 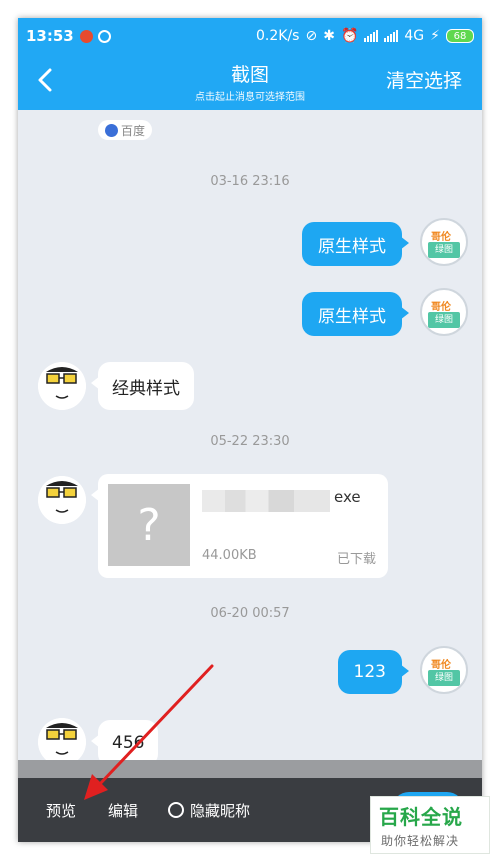 I want to click on file-extension: exe, so click(x=347, y=497).